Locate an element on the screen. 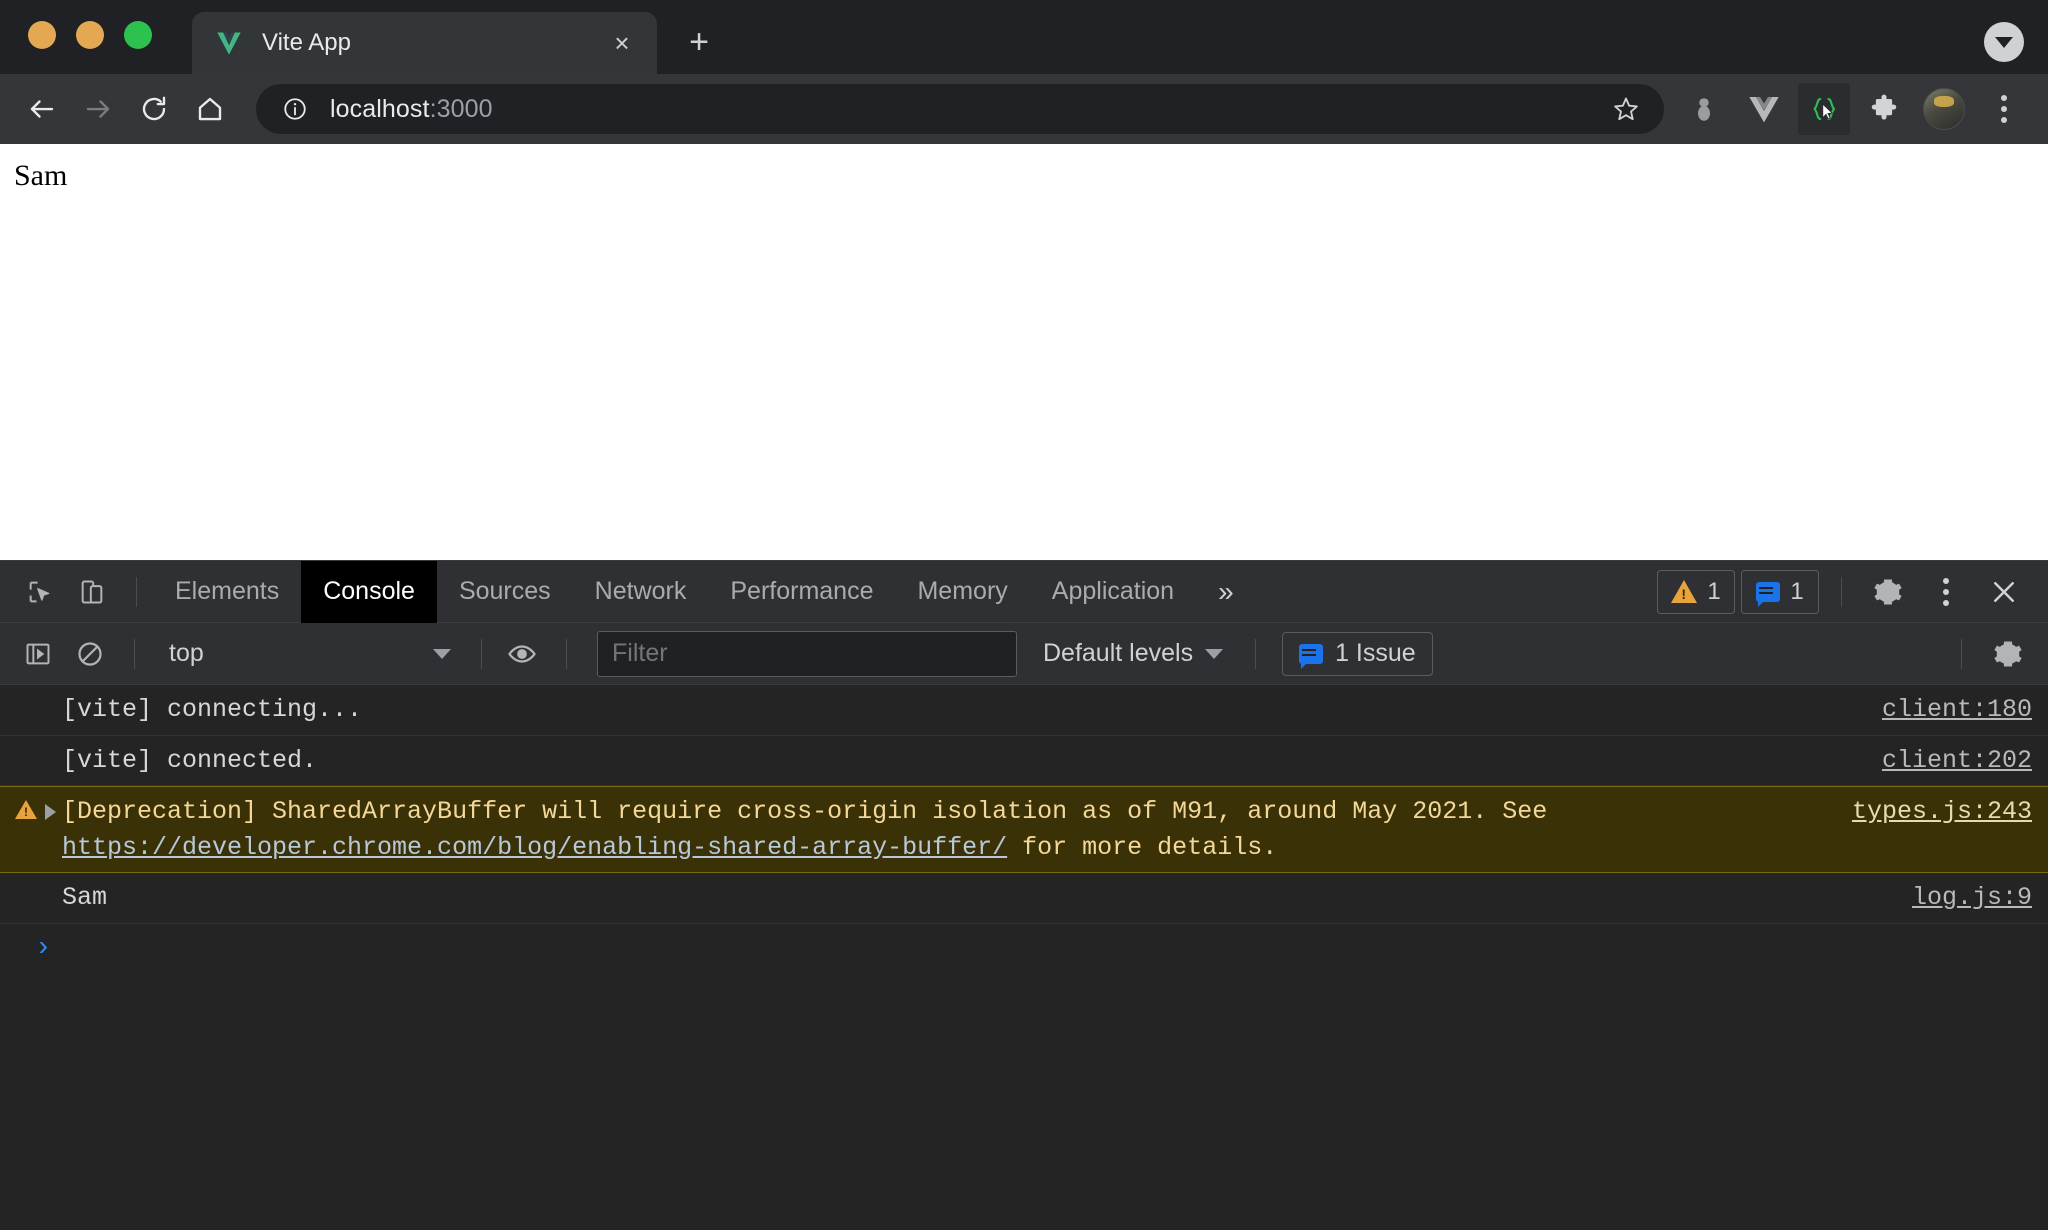  tab-application: Application is located at coordinates (1113, 592).